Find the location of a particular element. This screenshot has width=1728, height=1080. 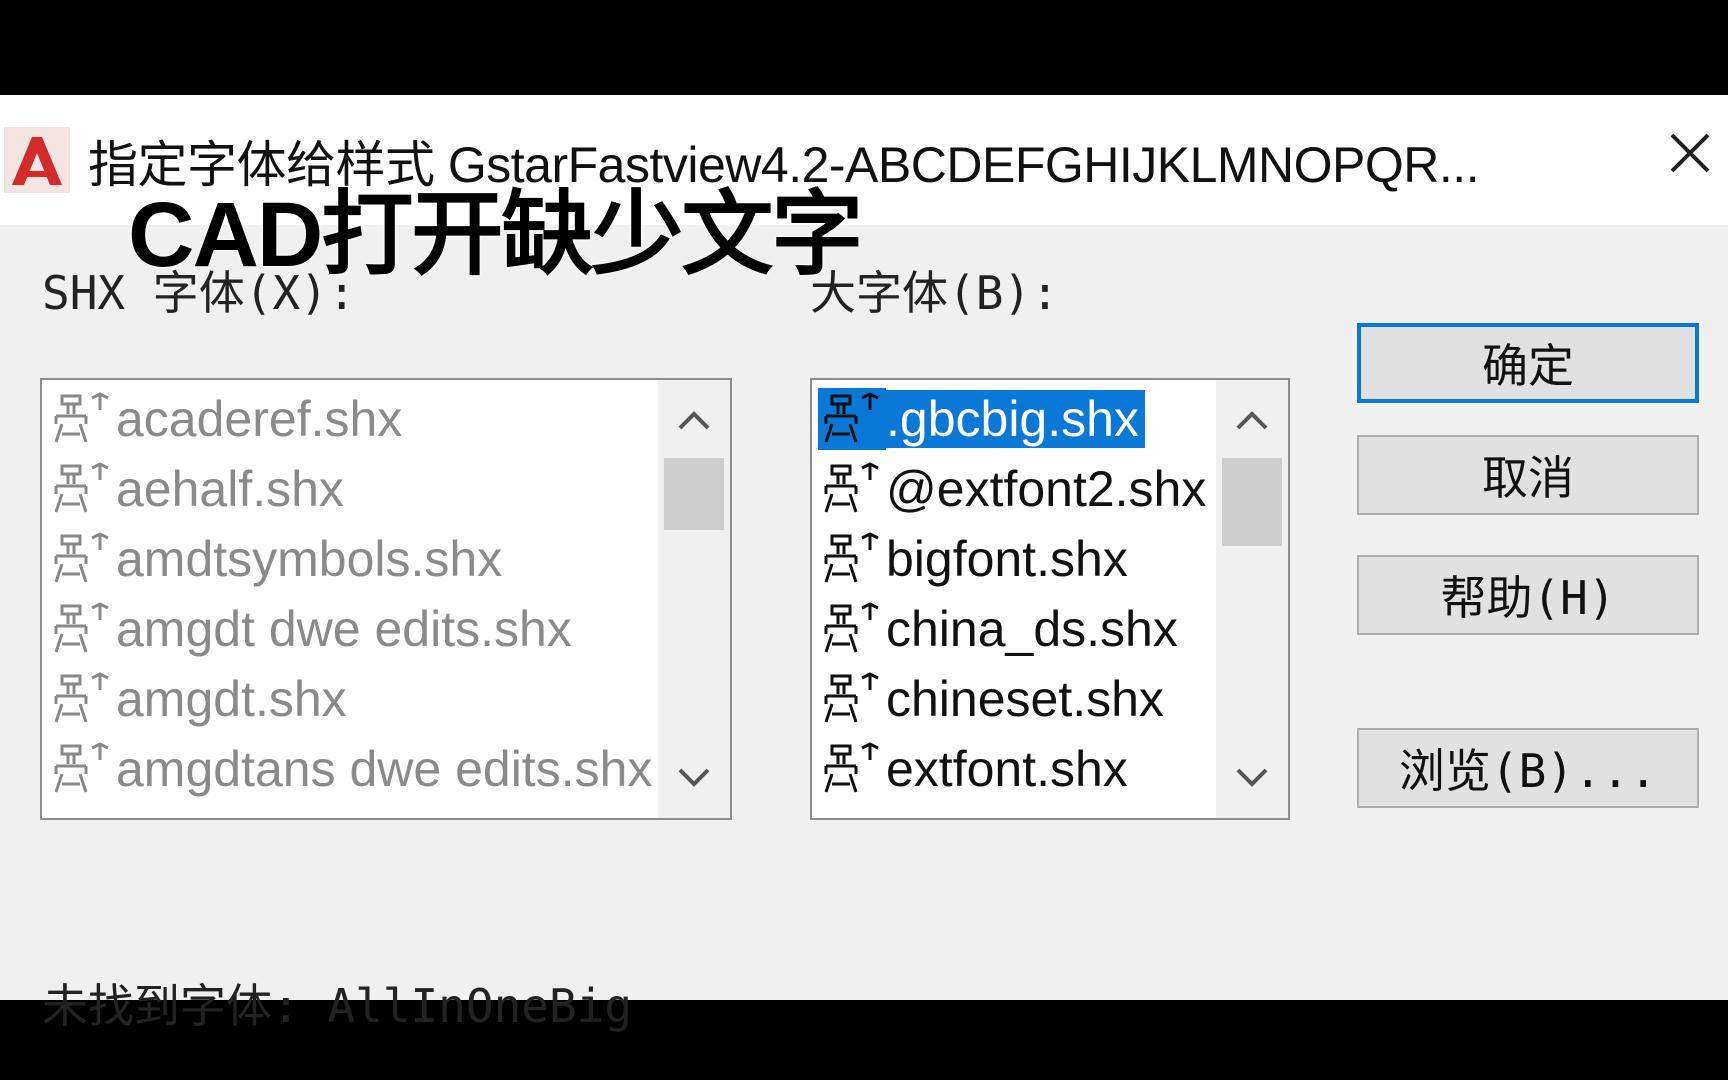

list-item-label: bigfont.shx is located at coordinates (1007, 559).